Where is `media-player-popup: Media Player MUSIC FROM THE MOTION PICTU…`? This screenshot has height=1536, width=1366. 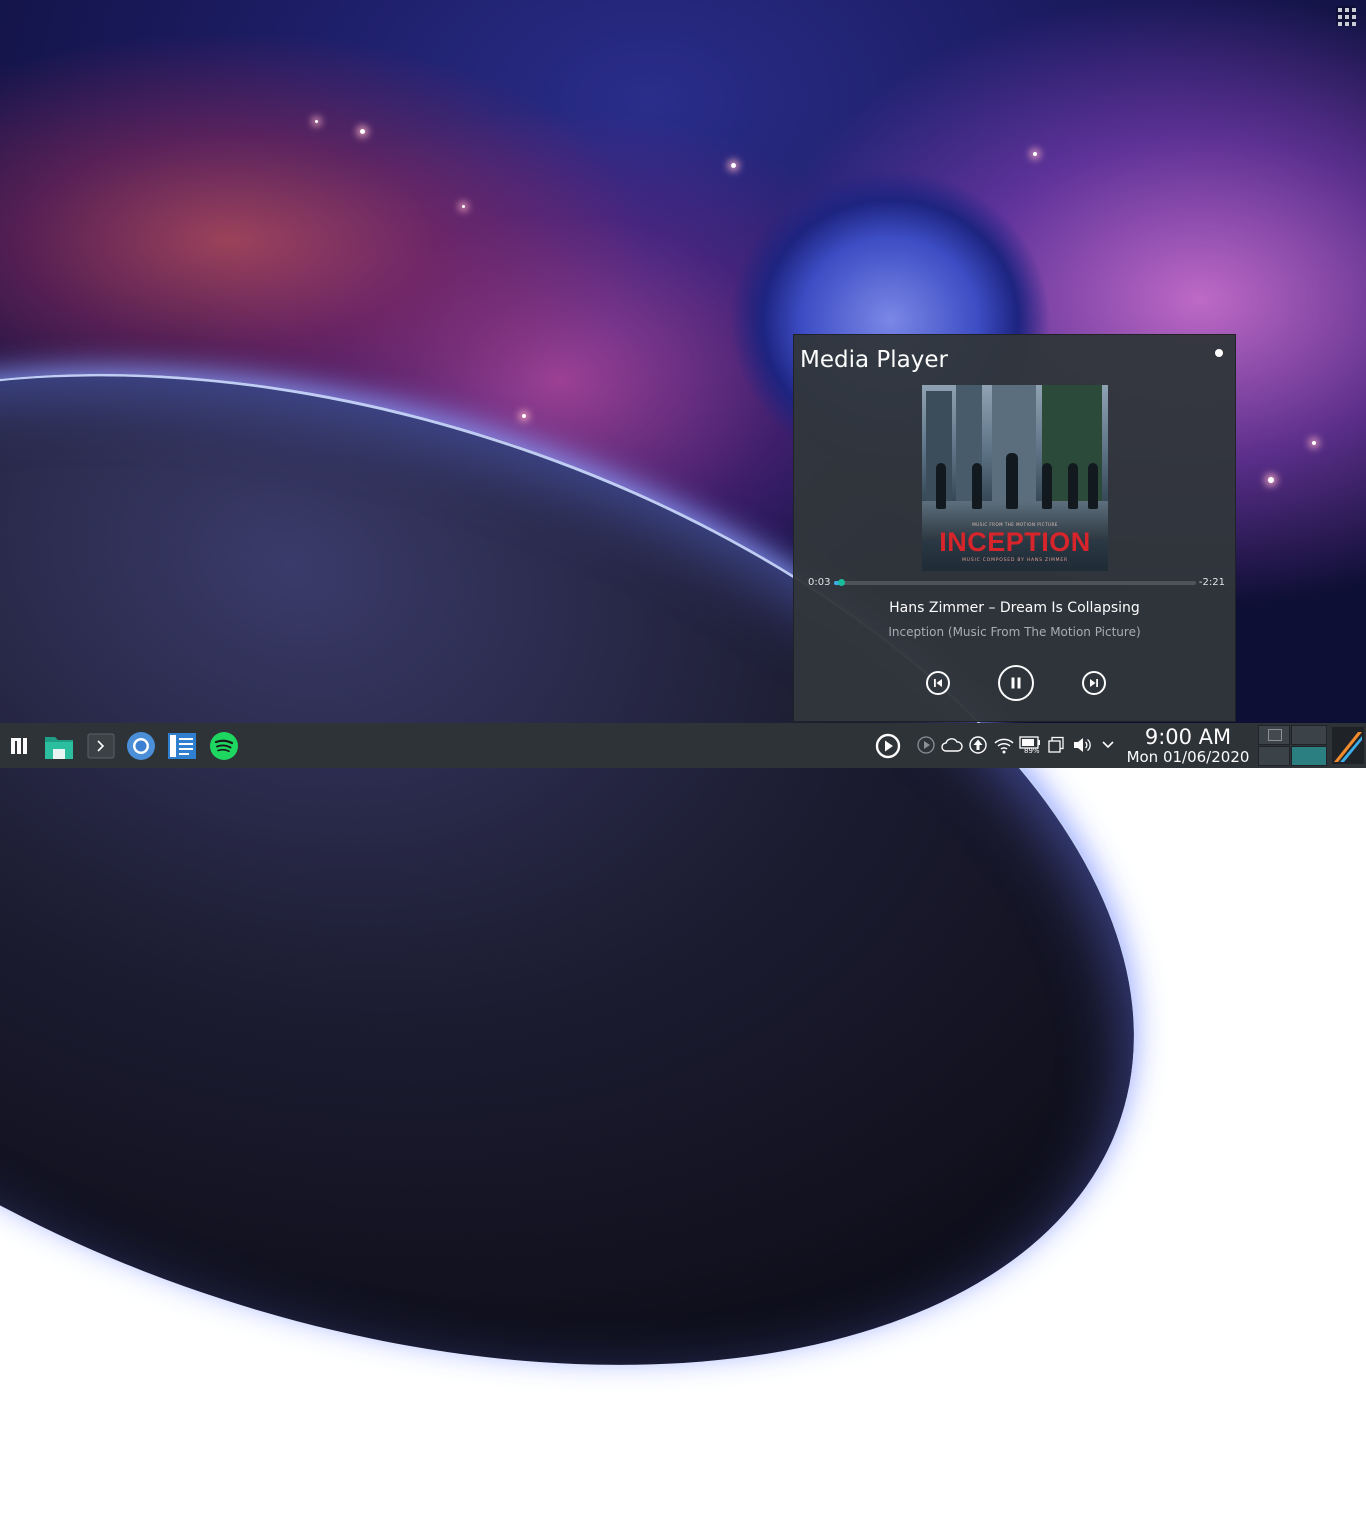 media-player-popup: Media Player MUSIC FROM THE MOTION PICTU… is located at coordinates (1014, 528).